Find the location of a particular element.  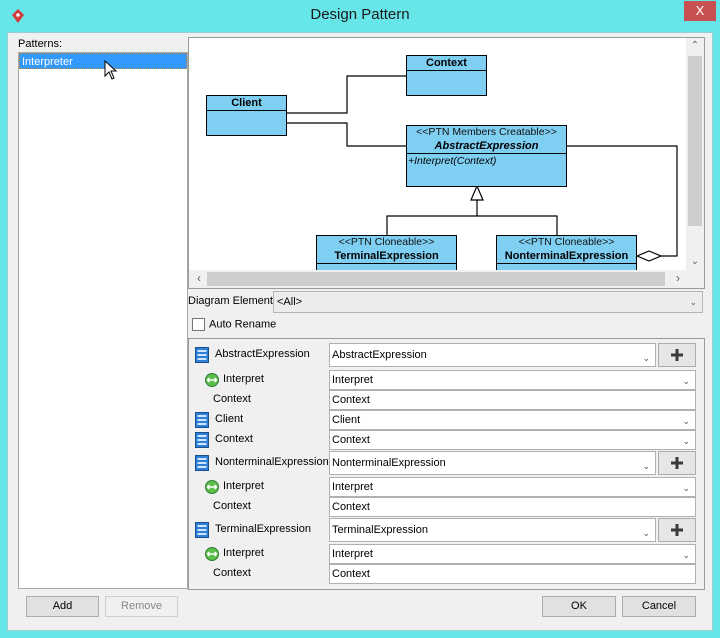

mapping-value: Client is located at coordinates (346, 420).